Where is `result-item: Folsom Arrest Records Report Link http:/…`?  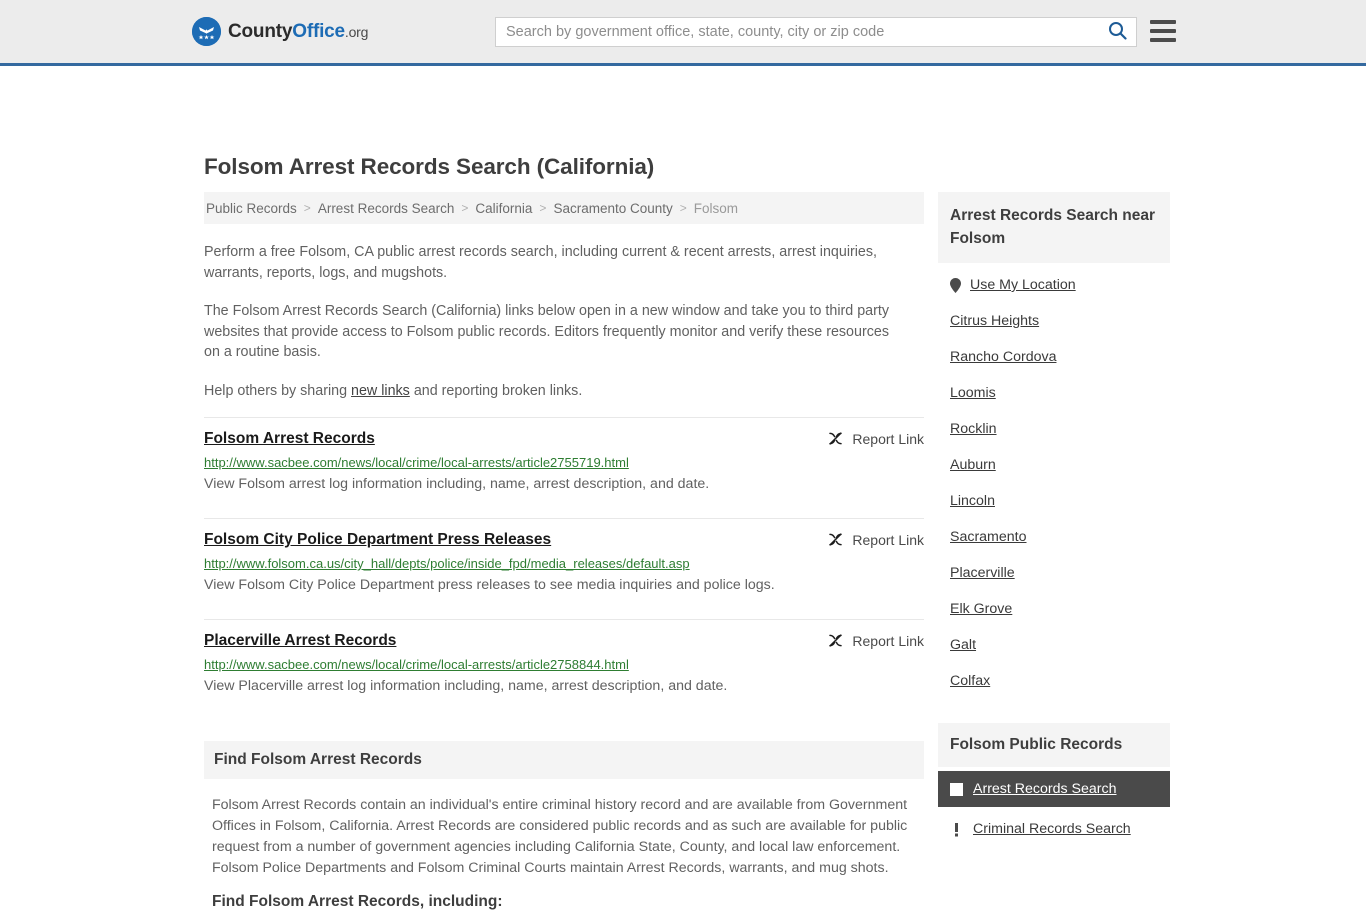
result-item: Folsom Arrest Records Report Link http:/… is located at coordinates (564, 461).